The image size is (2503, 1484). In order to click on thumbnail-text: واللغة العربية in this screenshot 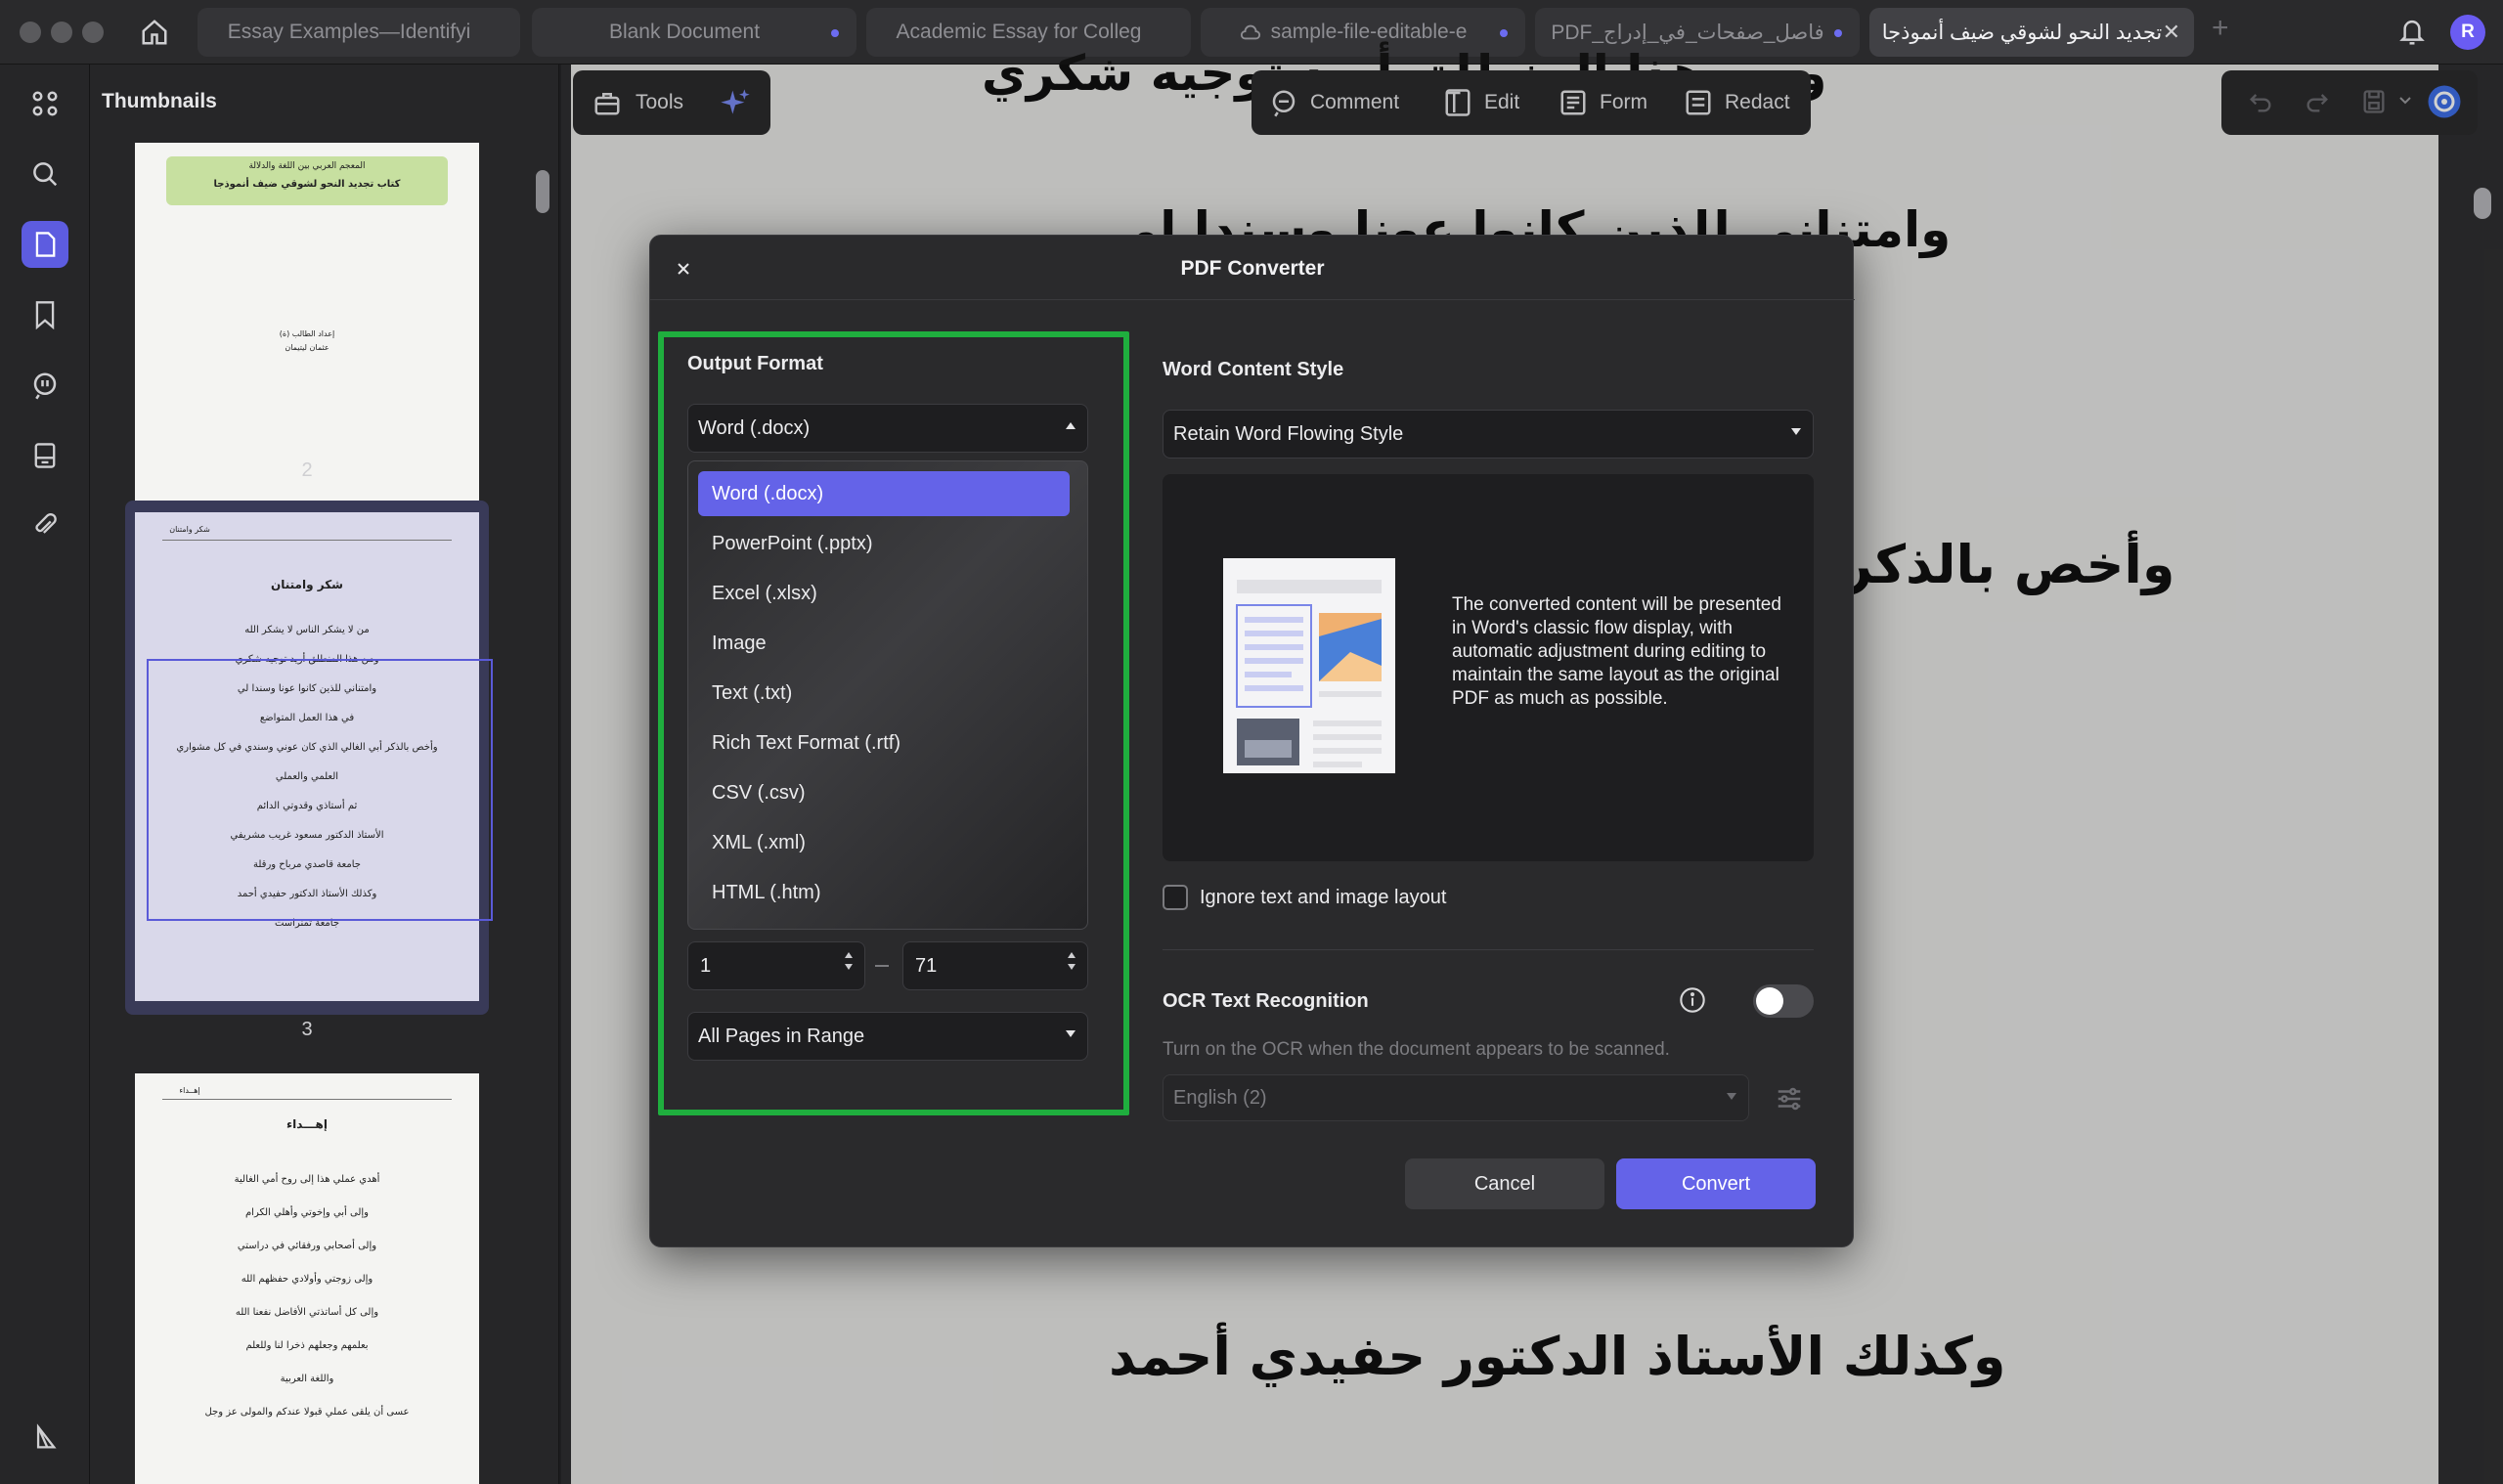, I will do `click(307, 1379)`.